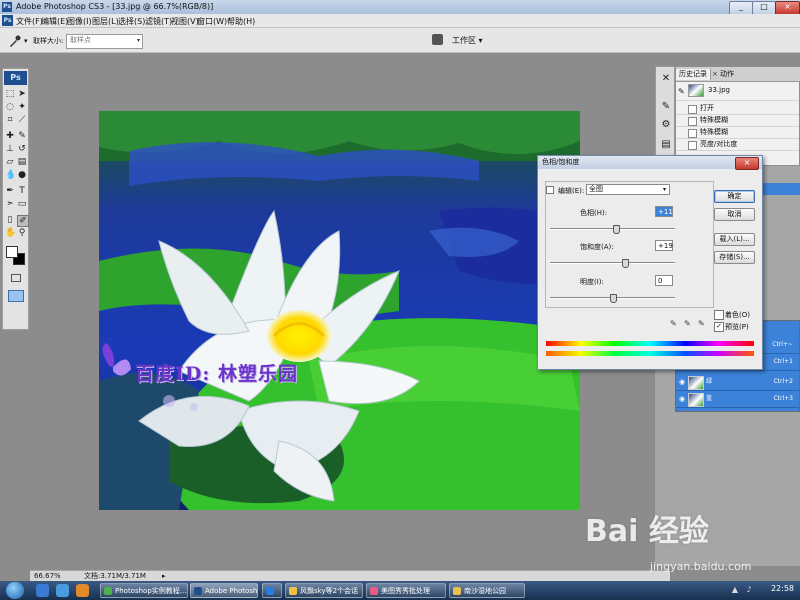 The height and width of the screenshot is (600, 800). I want to click on eyedropper-icon: ✎, so click(673, 323).